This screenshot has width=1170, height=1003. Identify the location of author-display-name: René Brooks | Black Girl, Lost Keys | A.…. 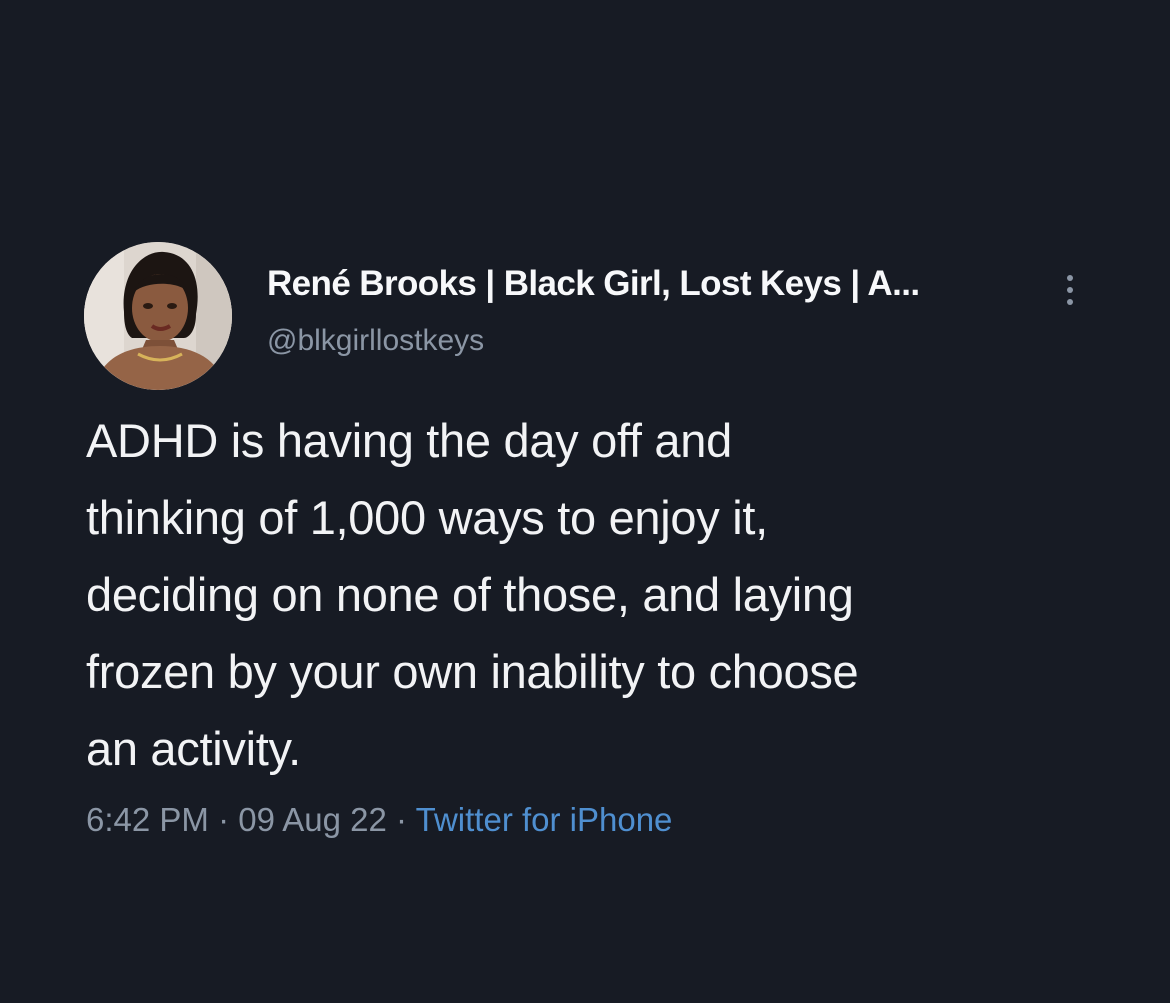
(593, 284).